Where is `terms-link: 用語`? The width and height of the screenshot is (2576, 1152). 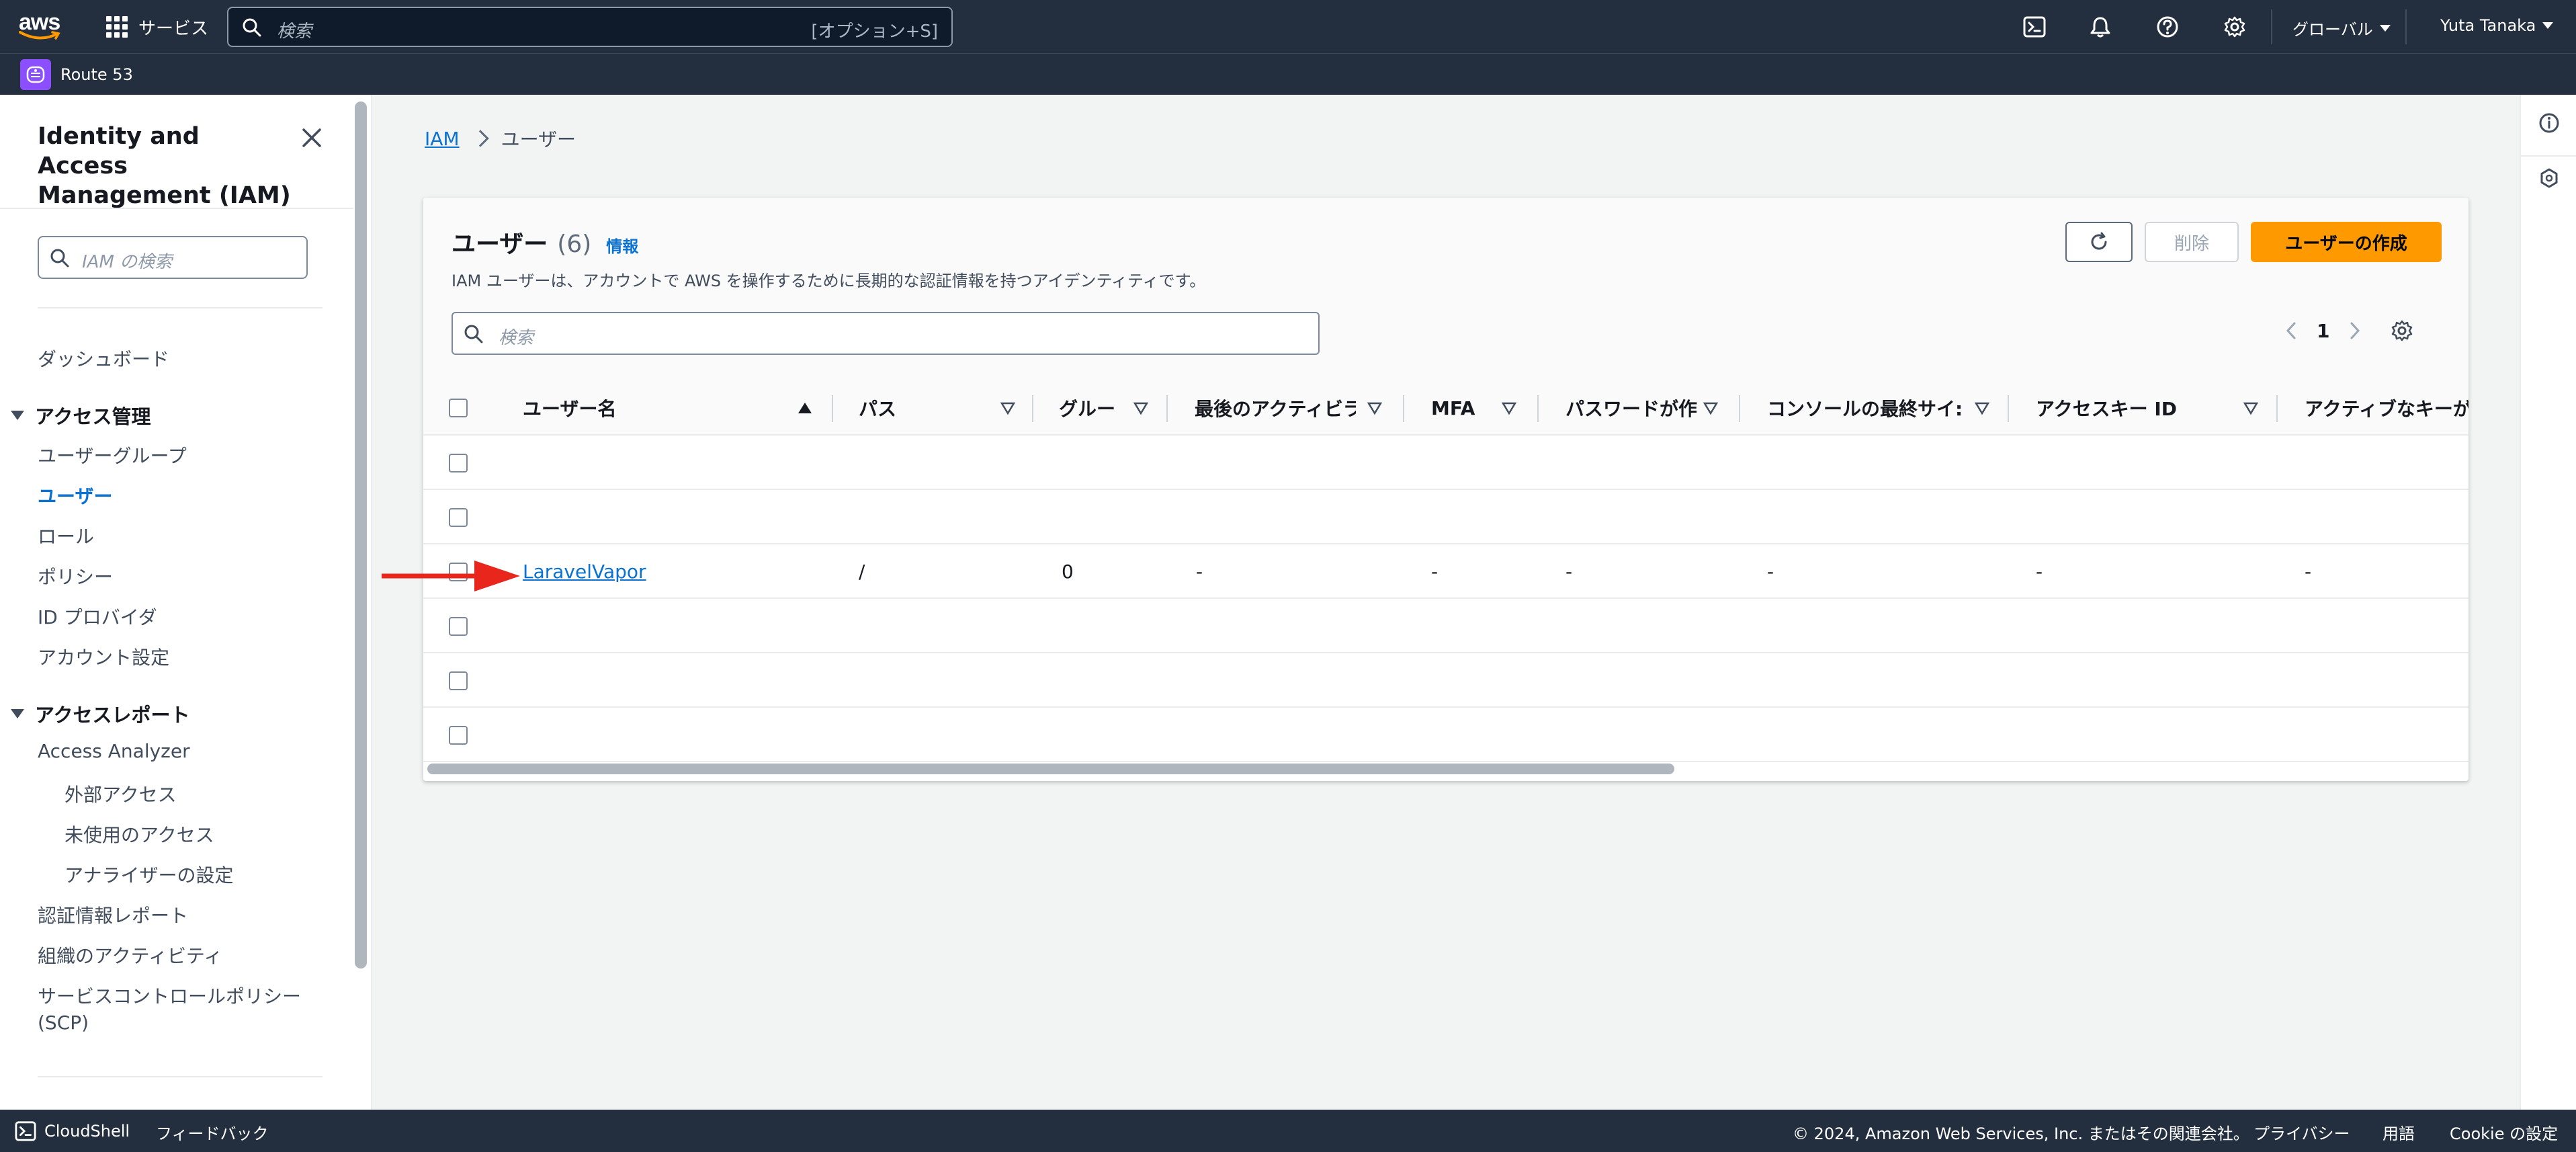
terms-link: 用語 is located at coordinates (2398, 1132).